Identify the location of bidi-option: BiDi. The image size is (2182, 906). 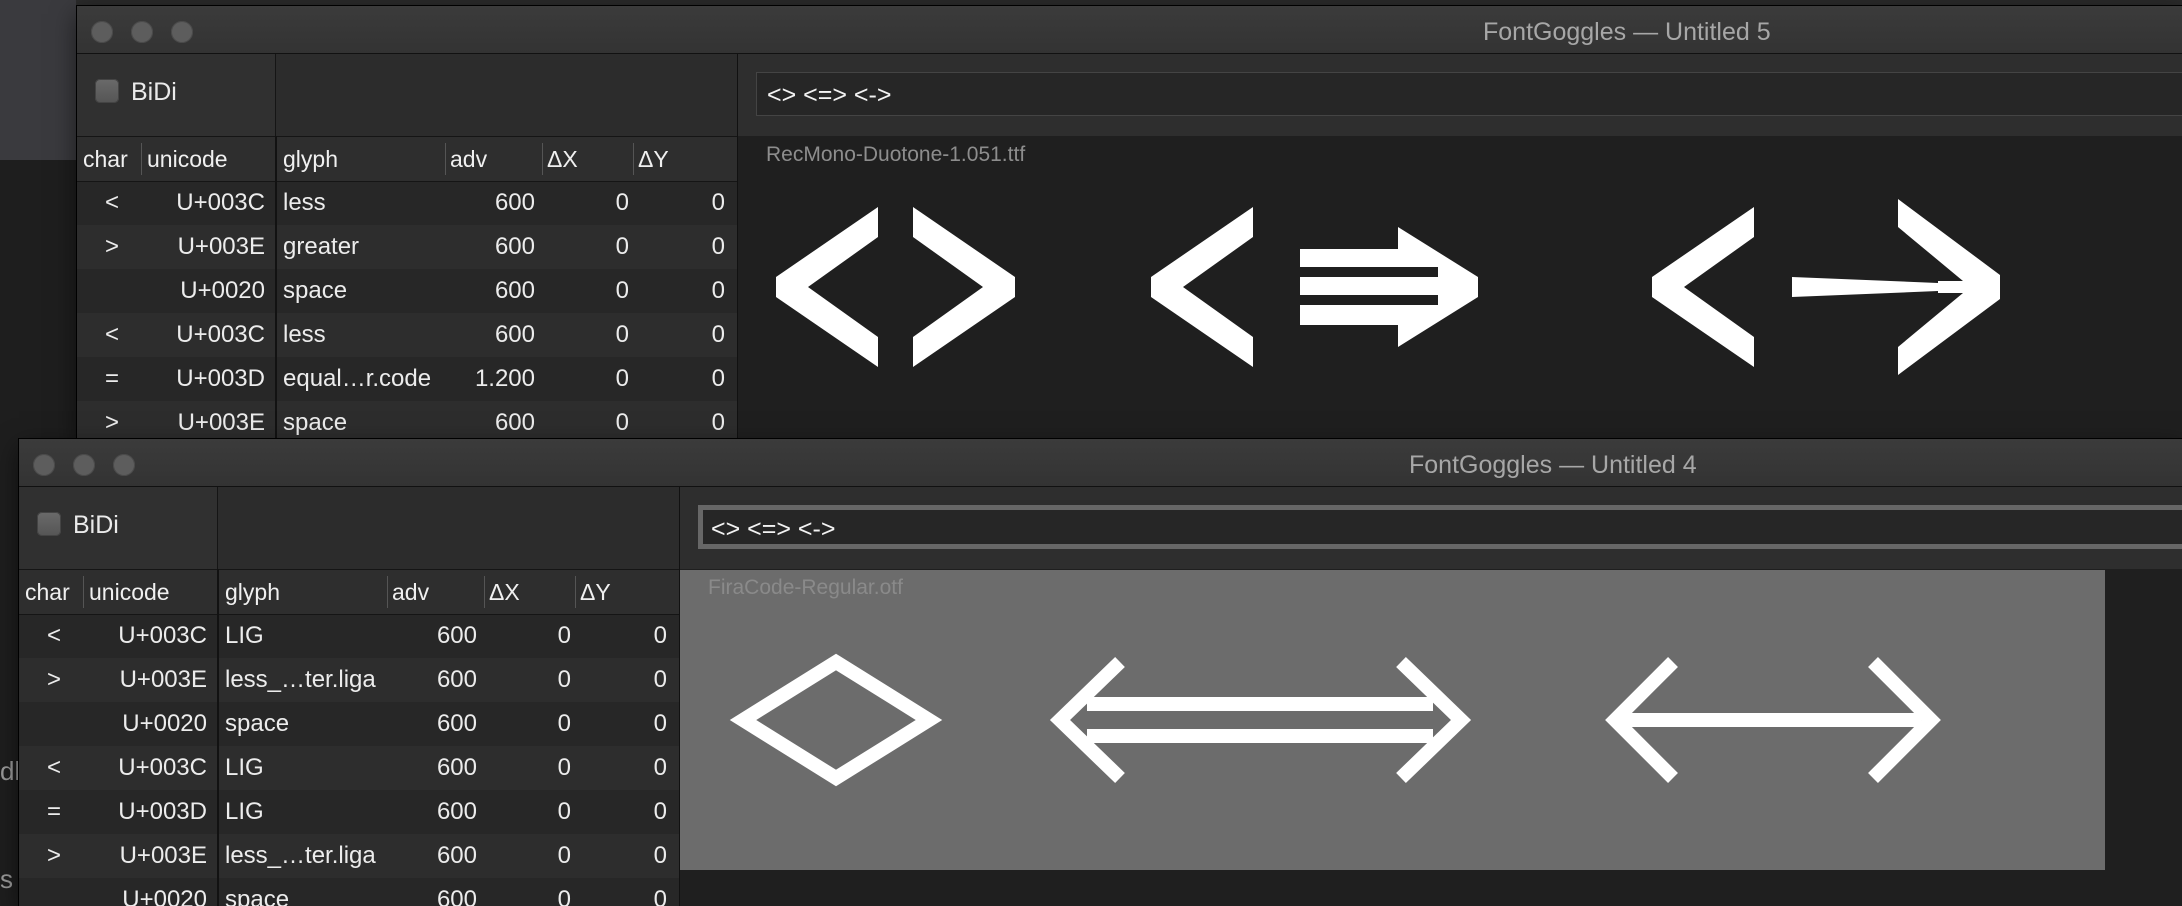
(176, 95).